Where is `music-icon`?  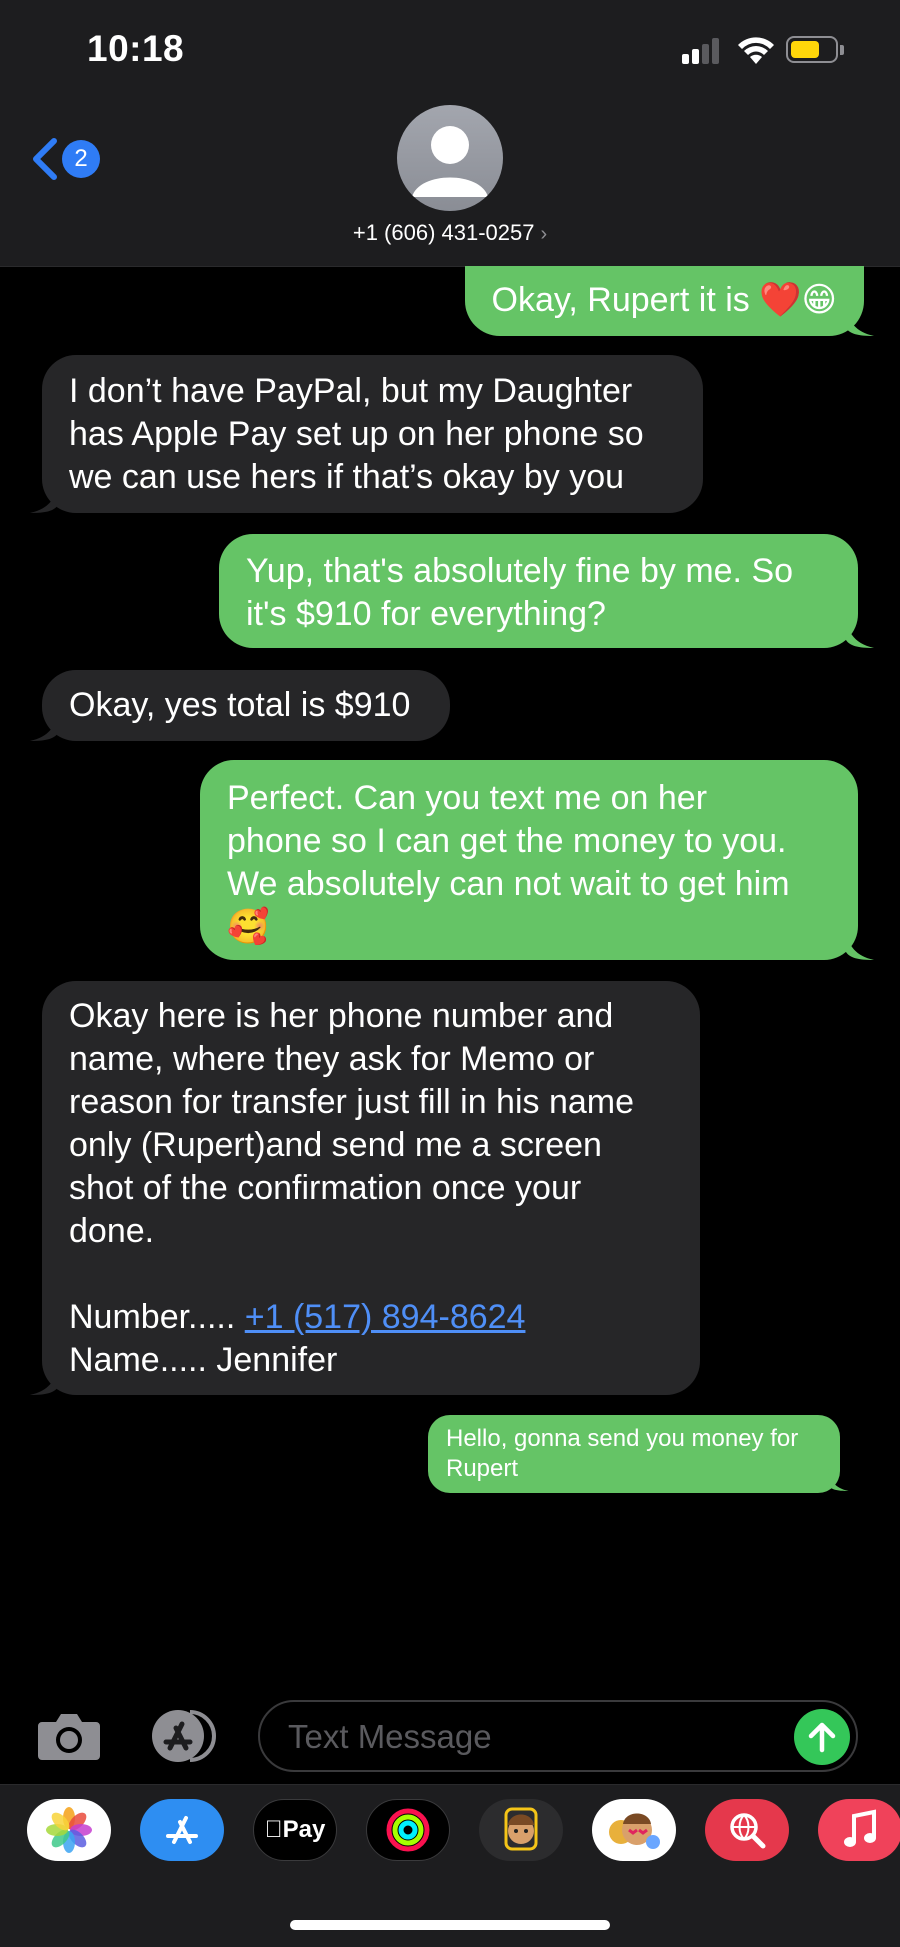 music-icon is located at coordinates (859, 1830).